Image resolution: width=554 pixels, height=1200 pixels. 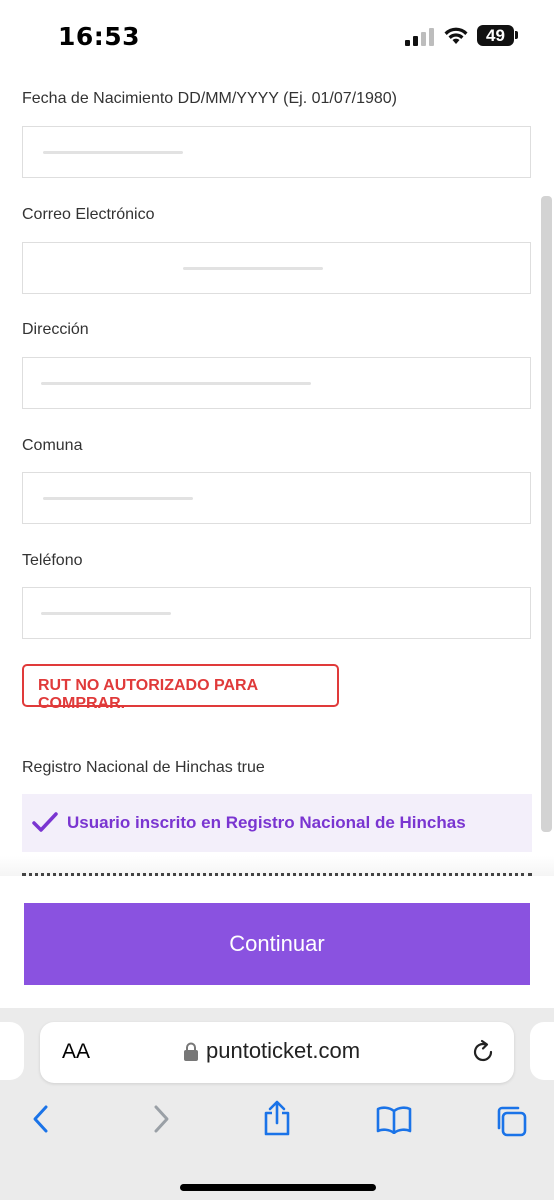 I want to click on comuna-label: Comuna, so click(x=52, y=445).